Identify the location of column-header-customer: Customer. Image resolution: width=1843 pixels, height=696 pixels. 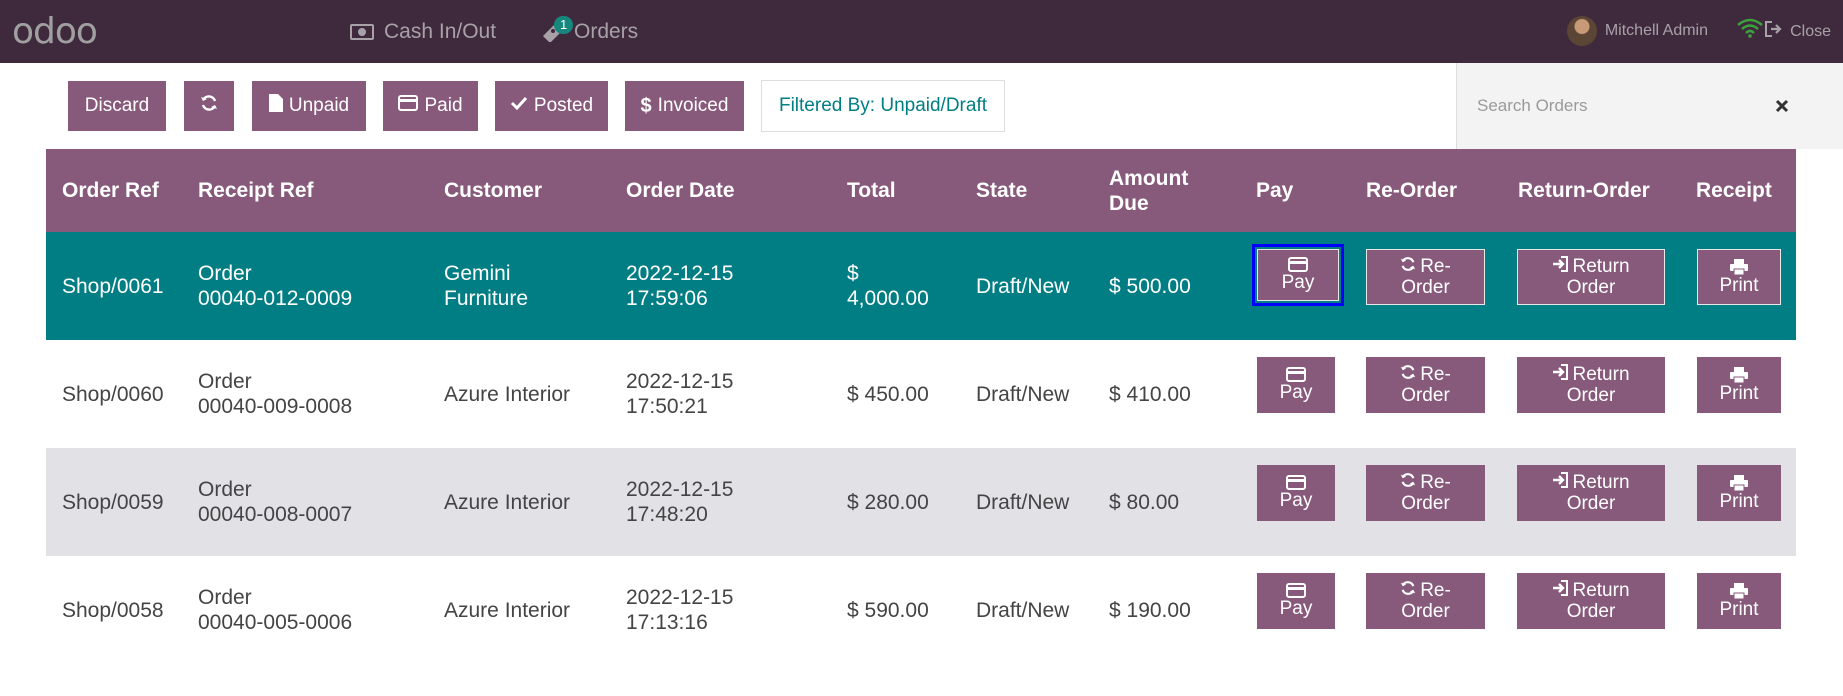
(493, 190).